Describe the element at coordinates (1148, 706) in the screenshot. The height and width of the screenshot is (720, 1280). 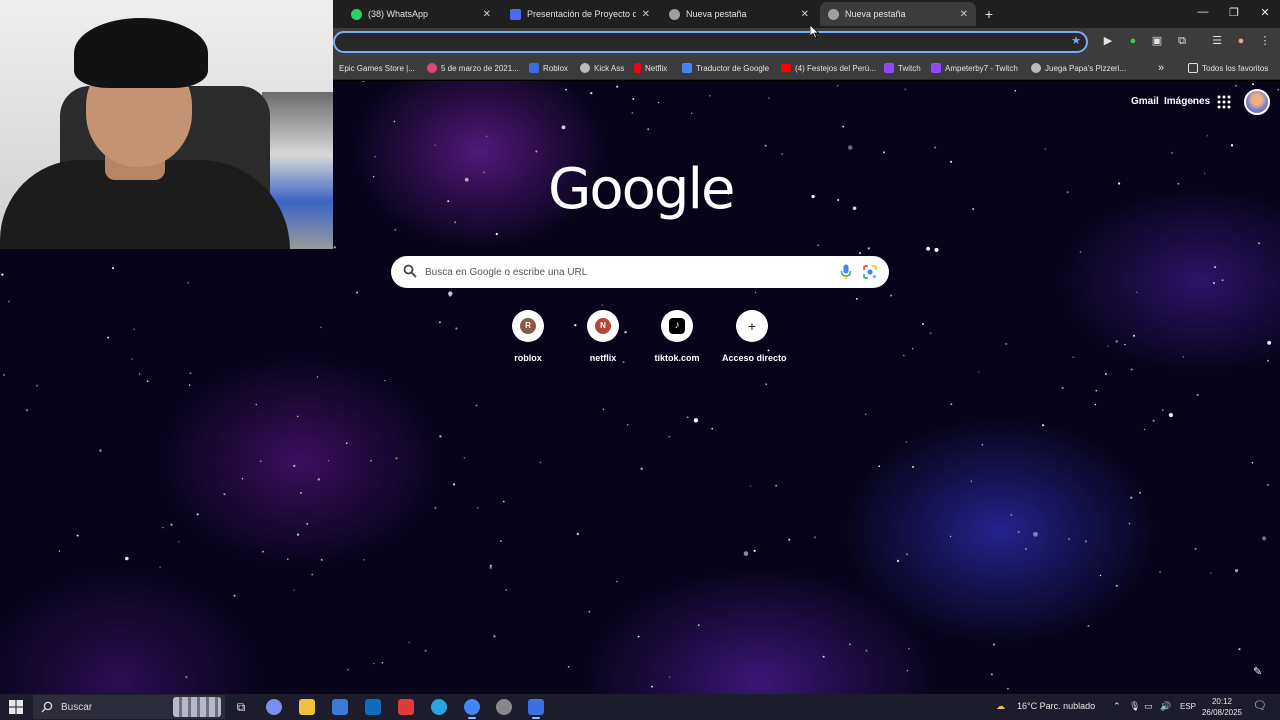
I see `network-icon: ▭` at that location.